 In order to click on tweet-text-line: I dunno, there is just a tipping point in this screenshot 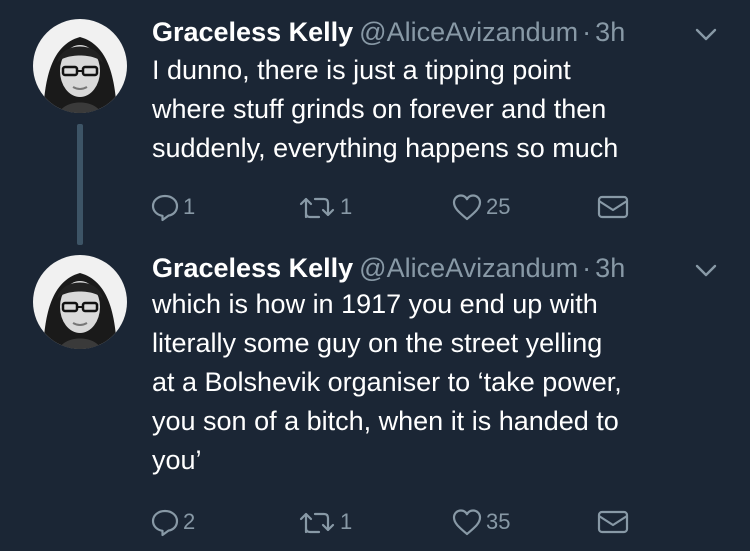, I will do `click(361, 70)`.